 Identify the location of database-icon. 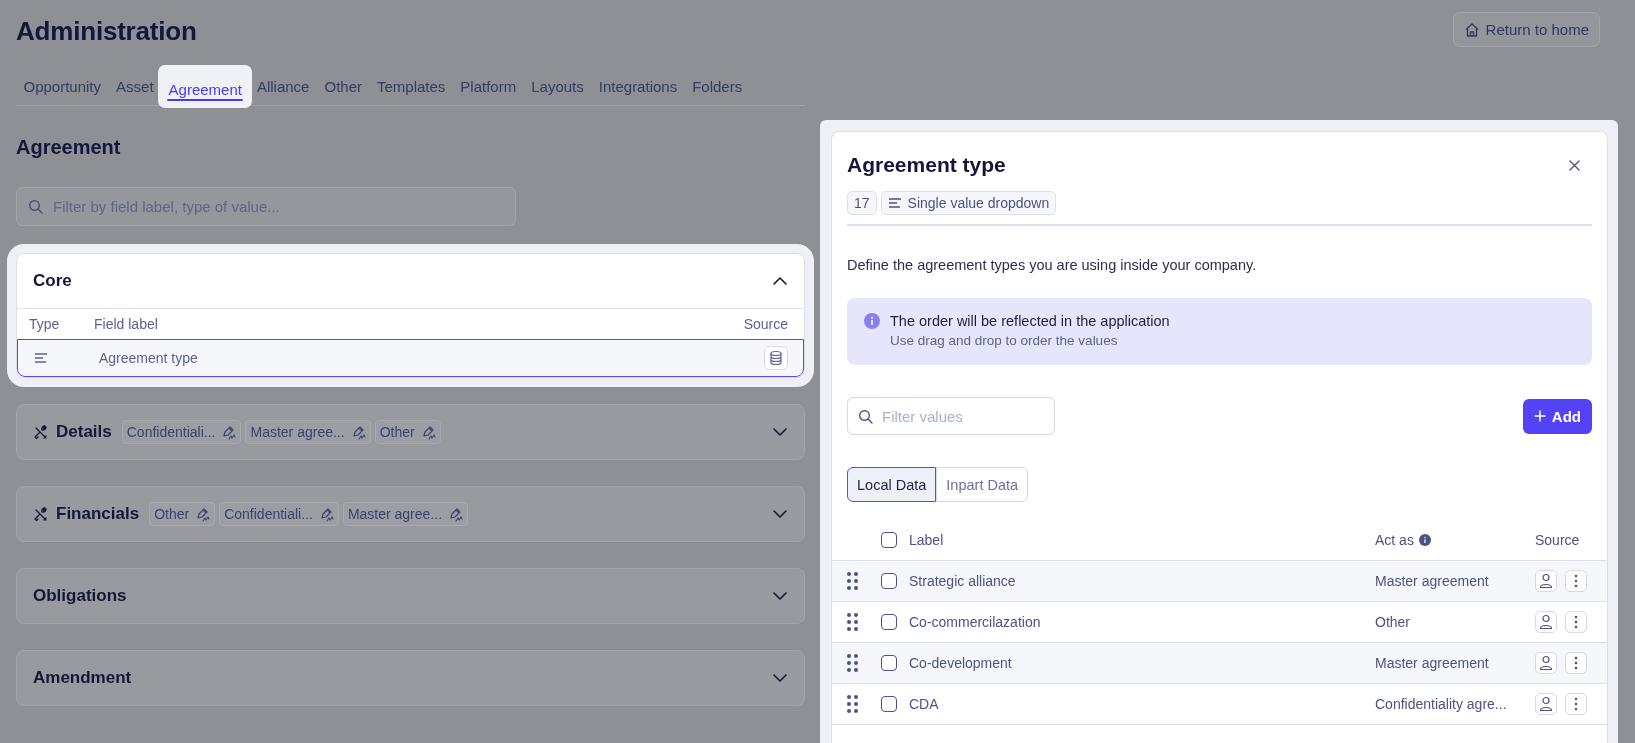
(776, 358).